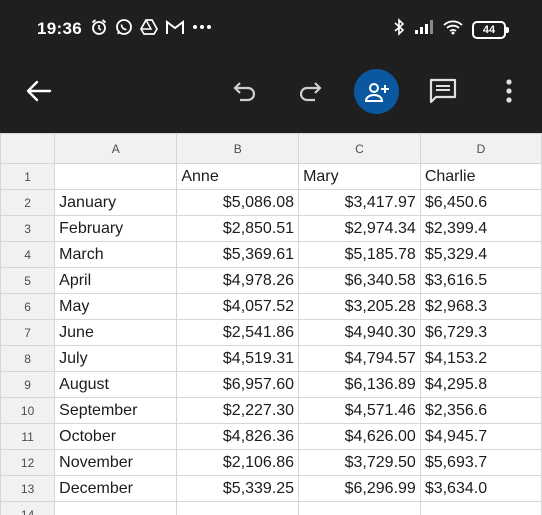 The height and width of the screenshot is (515, 542). I want to click on column-header-a: A, so click(116, 148).